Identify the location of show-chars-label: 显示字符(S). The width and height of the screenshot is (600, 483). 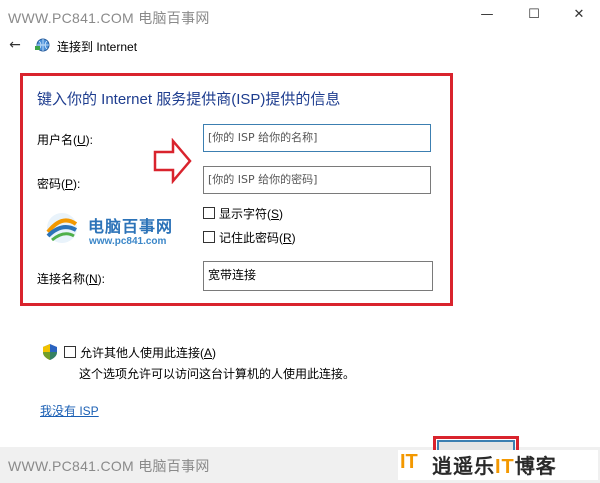
(251, 214).